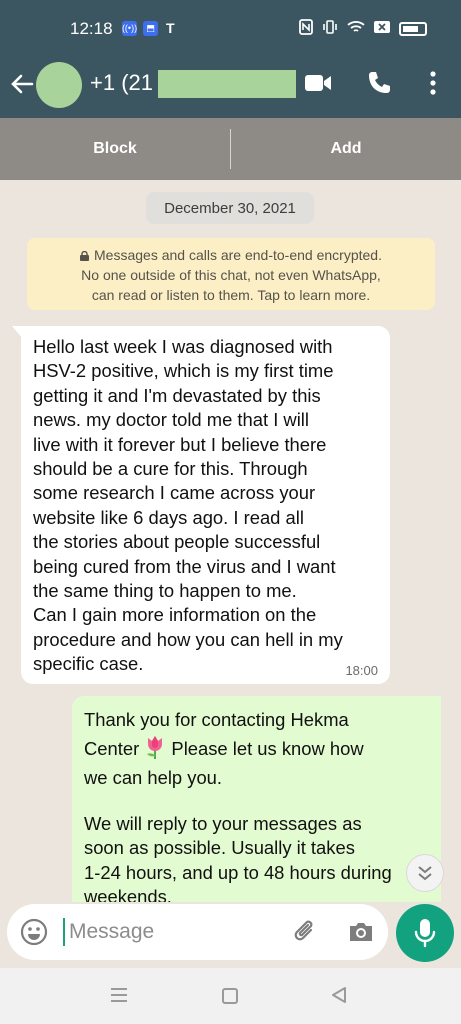  I want to click on voice-call-icon, so click(379, 83).